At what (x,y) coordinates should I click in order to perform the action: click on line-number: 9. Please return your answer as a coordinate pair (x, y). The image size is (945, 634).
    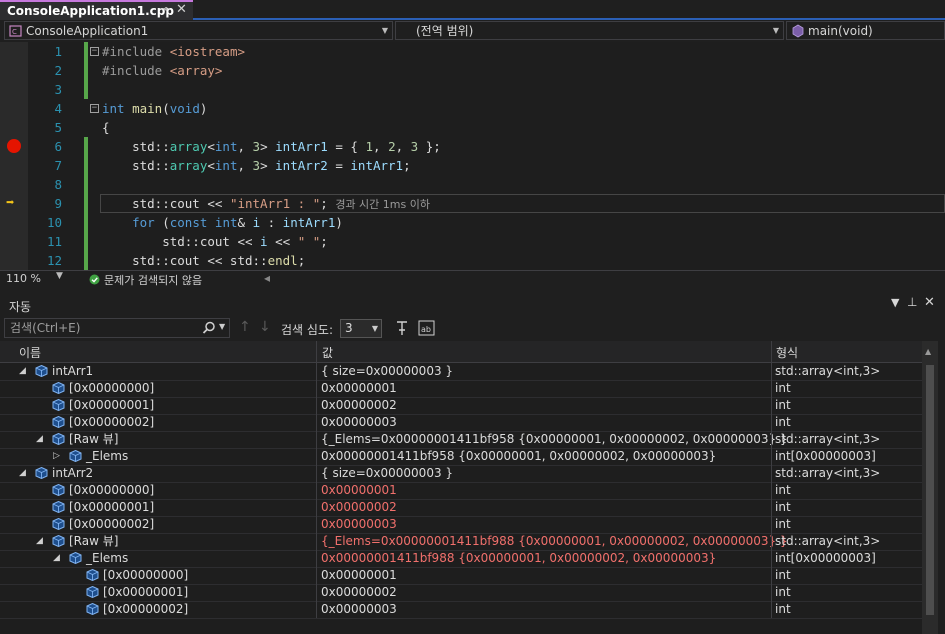
    Looking at the image, I should click on (58, 203).